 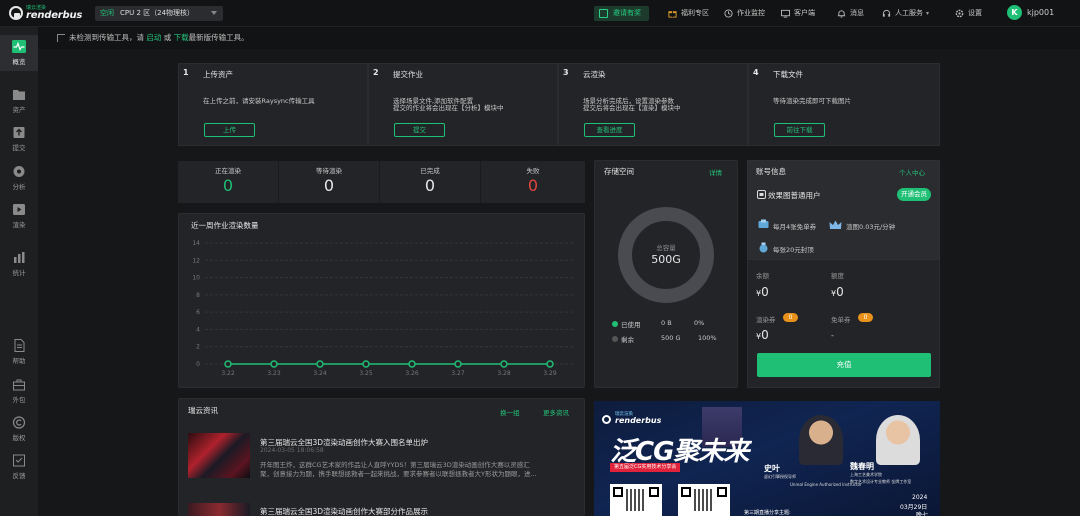 I want to click on username: kjp001, so click(x=1040, y=12).